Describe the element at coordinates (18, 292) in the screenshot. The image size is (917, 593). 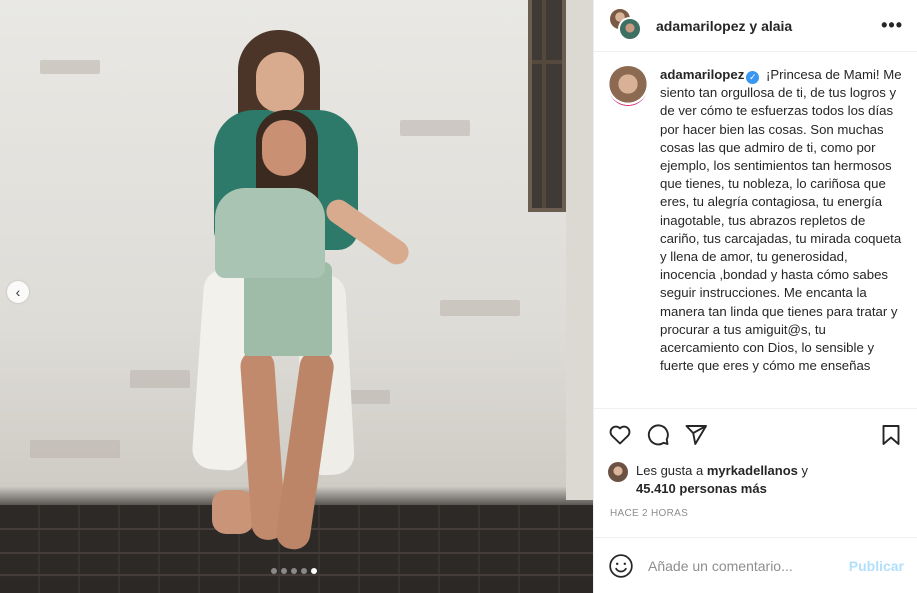
I see `chevron-left-icon: ‹` at that location.